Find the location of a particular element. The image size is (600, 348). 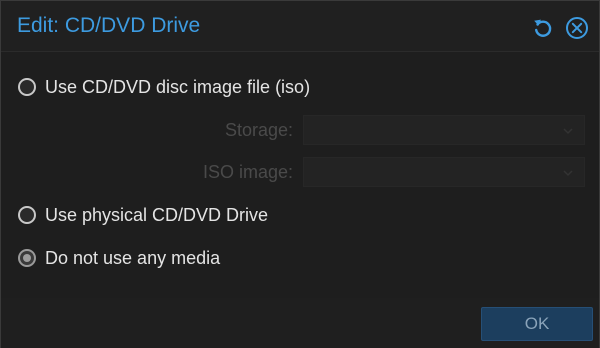

iso-image-field: ISO image: is located at coordinates (300, 172).